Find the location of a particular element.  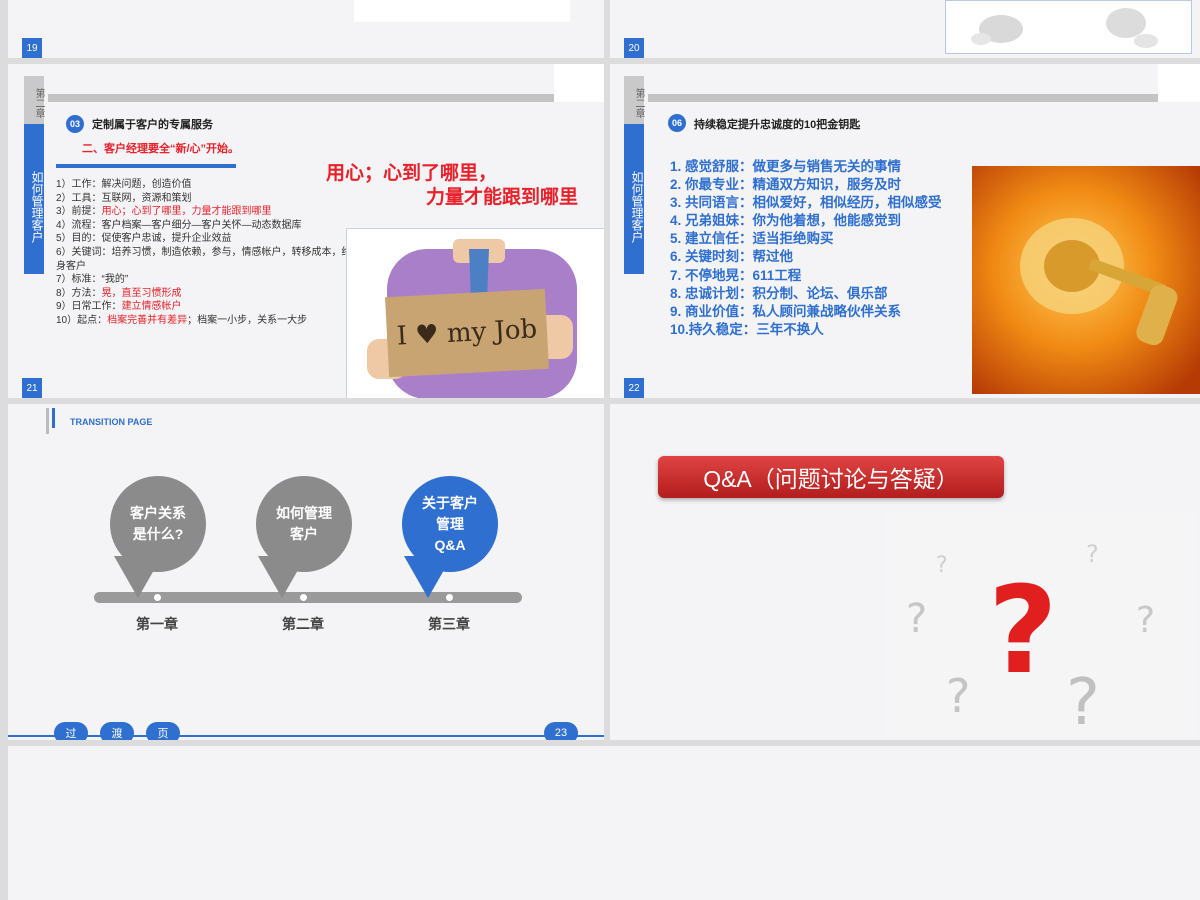

list-item: 7）标准：“我的” is located at coordinates (92, 280).